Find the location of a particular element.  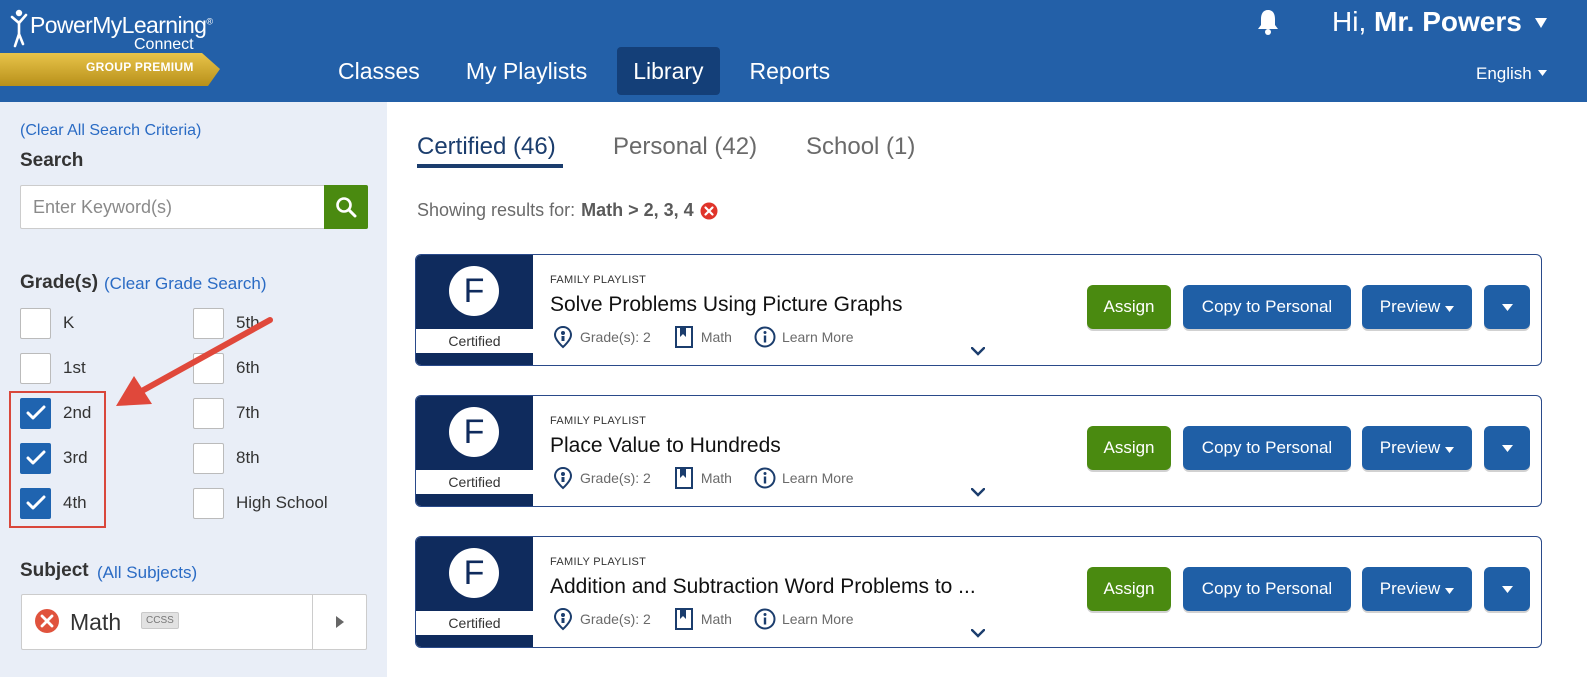

playlist-title: Solve Problems Using Picture Graphs is located at coordinates (726, 305).